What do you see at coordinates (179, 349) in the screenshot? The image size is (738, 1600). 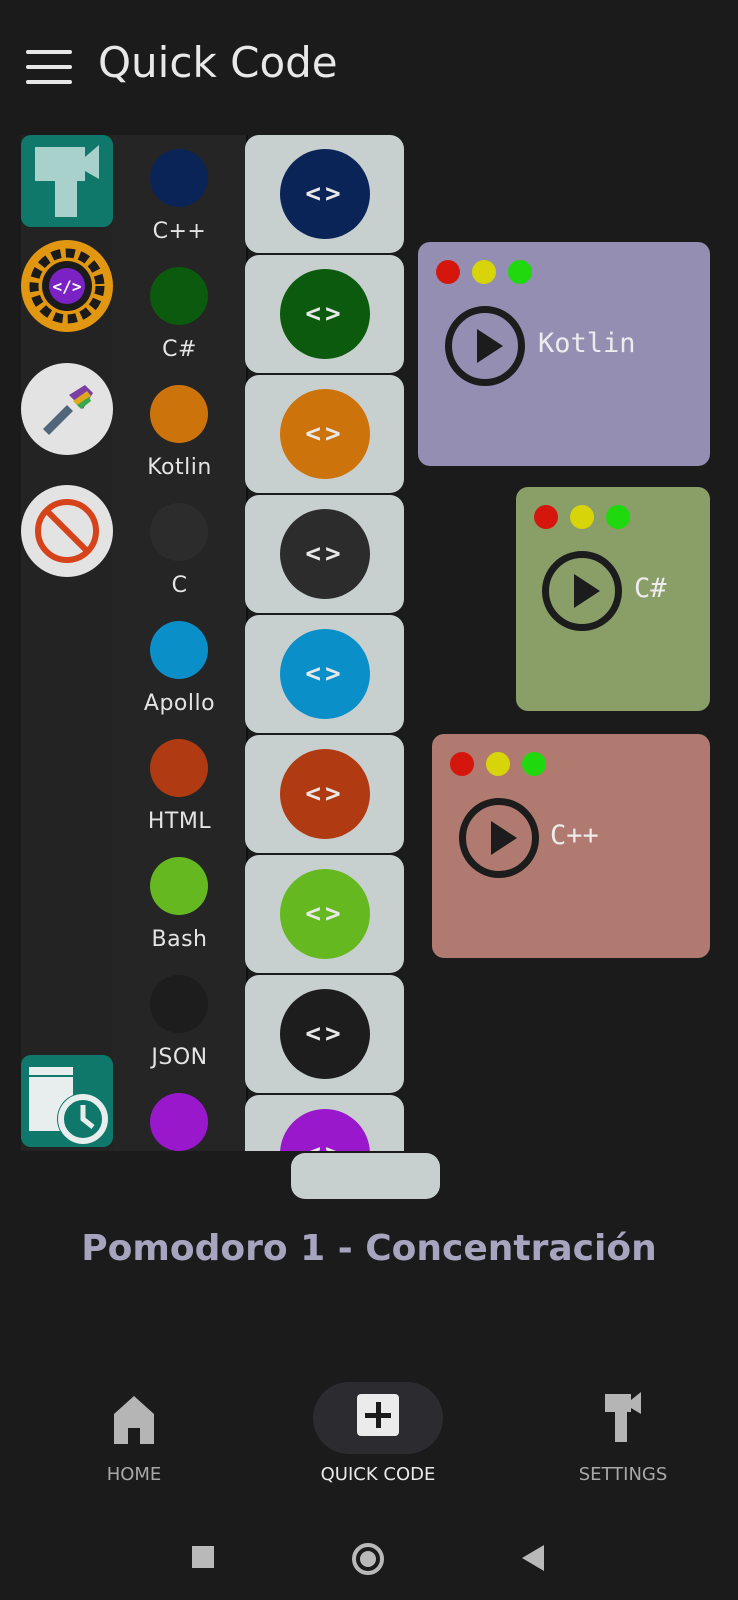 I see `language-label: C#` at bounding box center [179, 349].